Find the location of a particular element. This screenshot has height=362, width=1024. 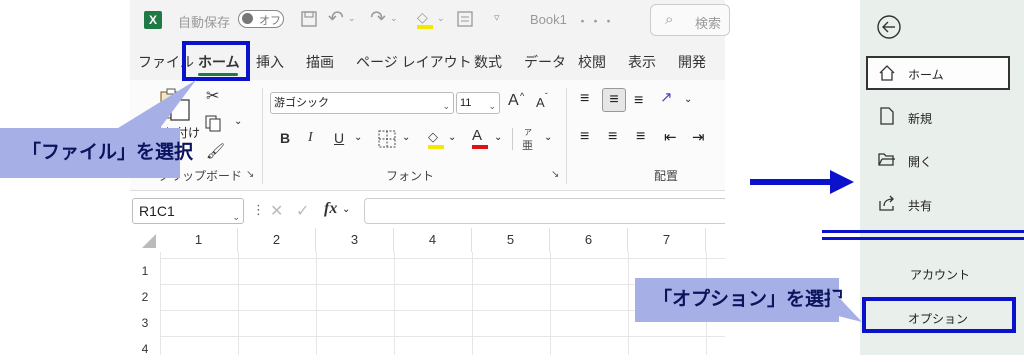

underline-dropdown-icon: ⌄ is located at coordinates (358, 137).